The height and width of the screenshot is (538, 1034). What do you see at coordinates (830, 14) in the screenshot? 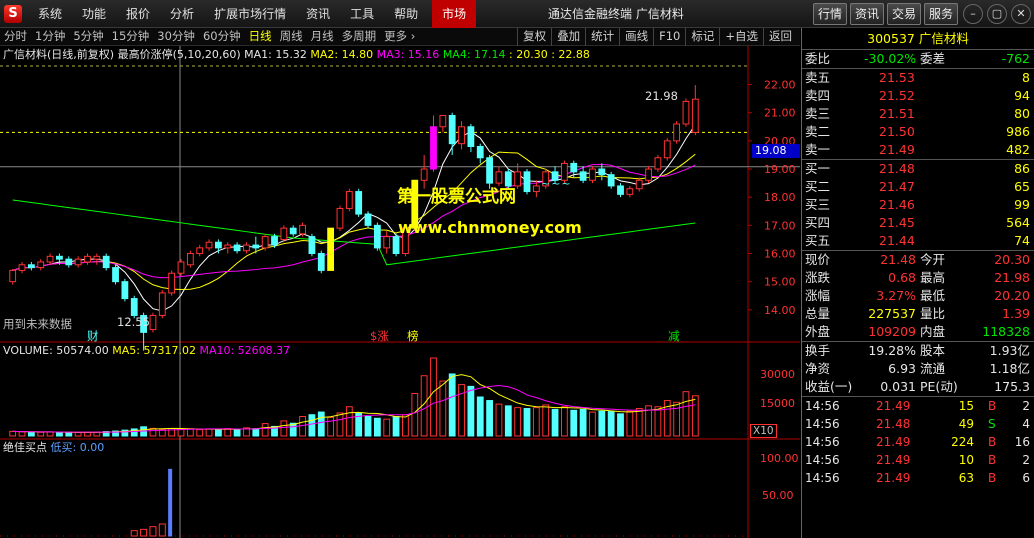
I see `top-button-0: 行情` at bounding box center [830, 14].